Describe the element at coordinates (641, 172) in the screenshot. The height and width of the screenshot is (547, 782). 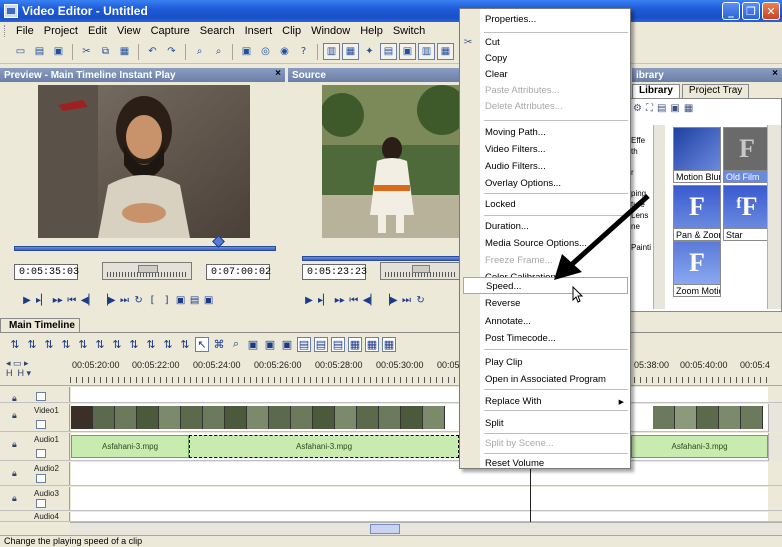
I see `library-category: r` at that location.